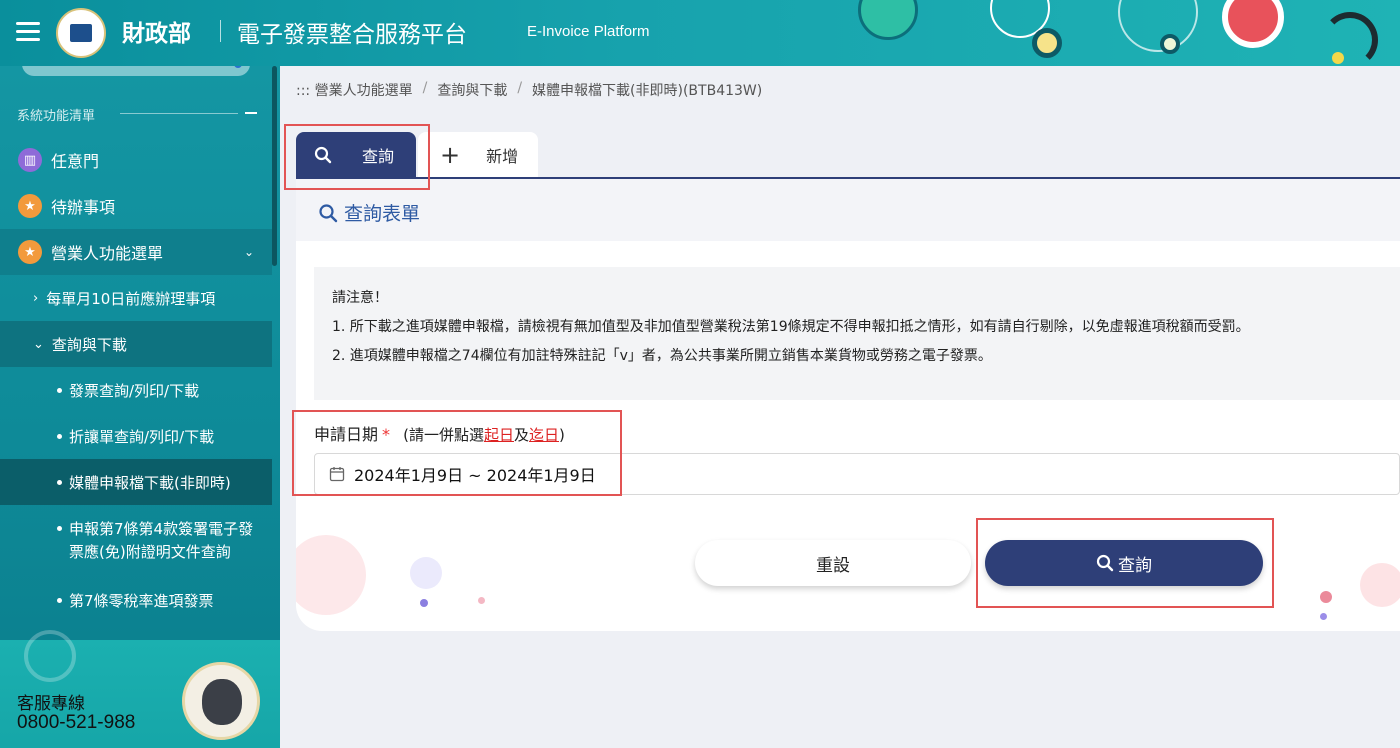 This screenshot has height=748, width=1400. I want to click on date-field-label: 申請日期 * (請一併點選起日及迄日), so click(439, 433).